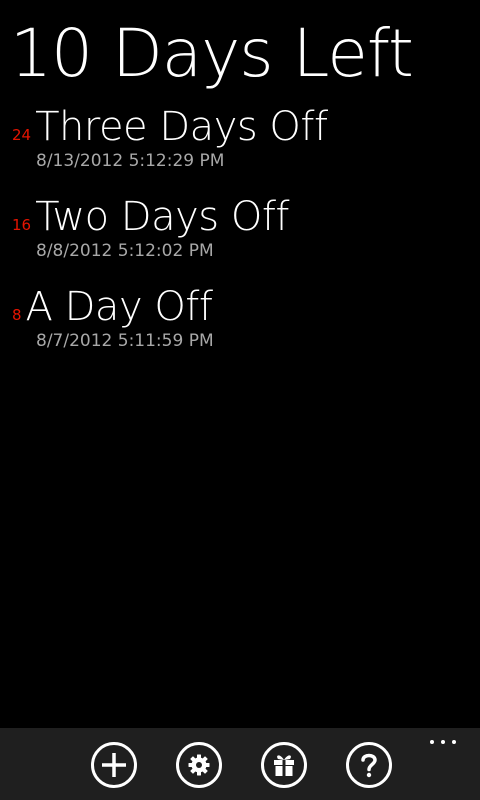 This screenshot has height=800, width=480. What do you see at coordinates (125, 251) in the screenshot?
I see `entry-date: 8/8/2012 5:12:02 PM` at bounding box center [125, 251].